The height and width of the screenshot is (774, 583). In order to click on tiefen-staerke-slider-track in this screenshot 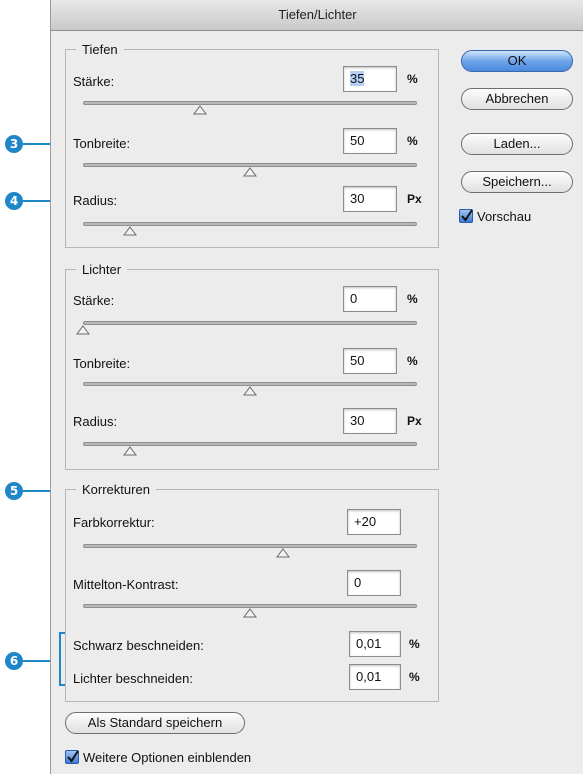, I will do `click(250, 103)`.